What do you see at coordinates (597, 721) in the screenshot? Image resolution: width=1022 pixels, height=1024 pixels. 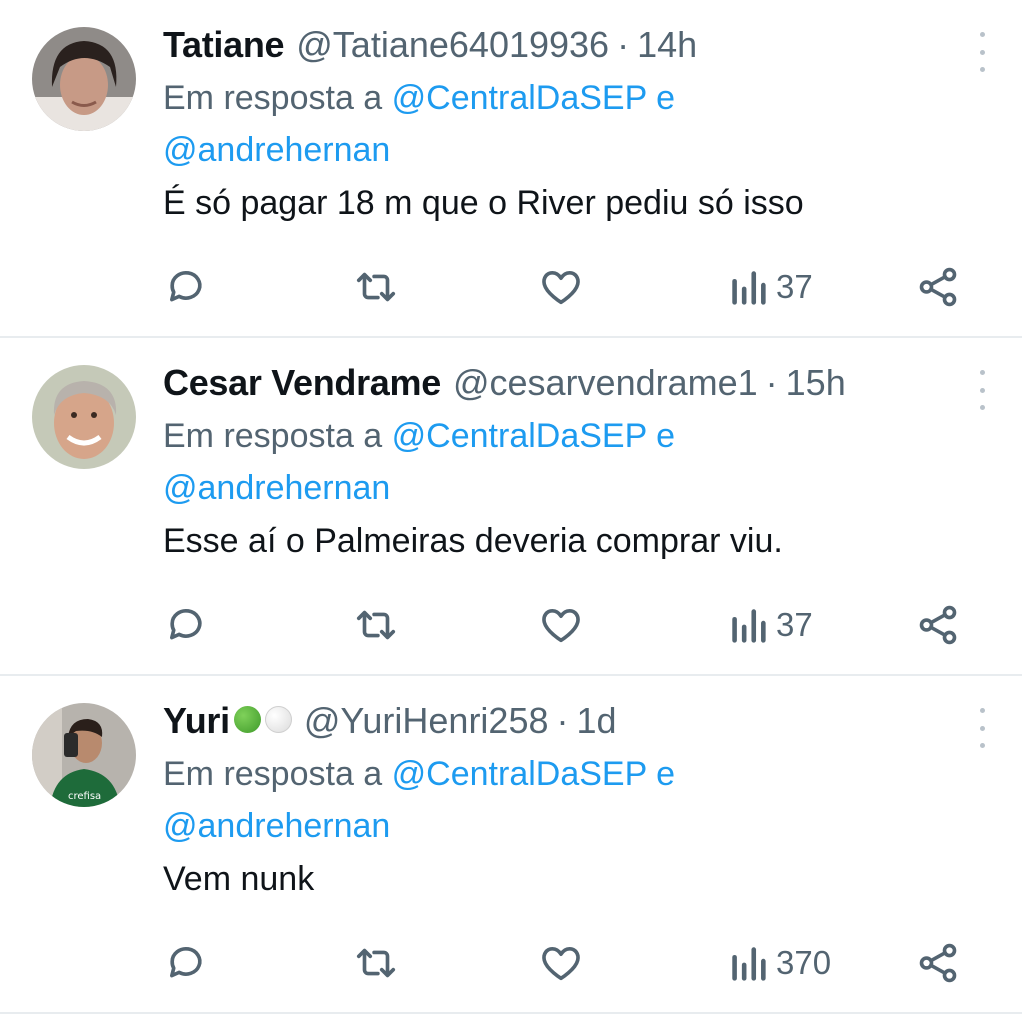 I see `timestamp: 1d` at bounding box center [597, 721].